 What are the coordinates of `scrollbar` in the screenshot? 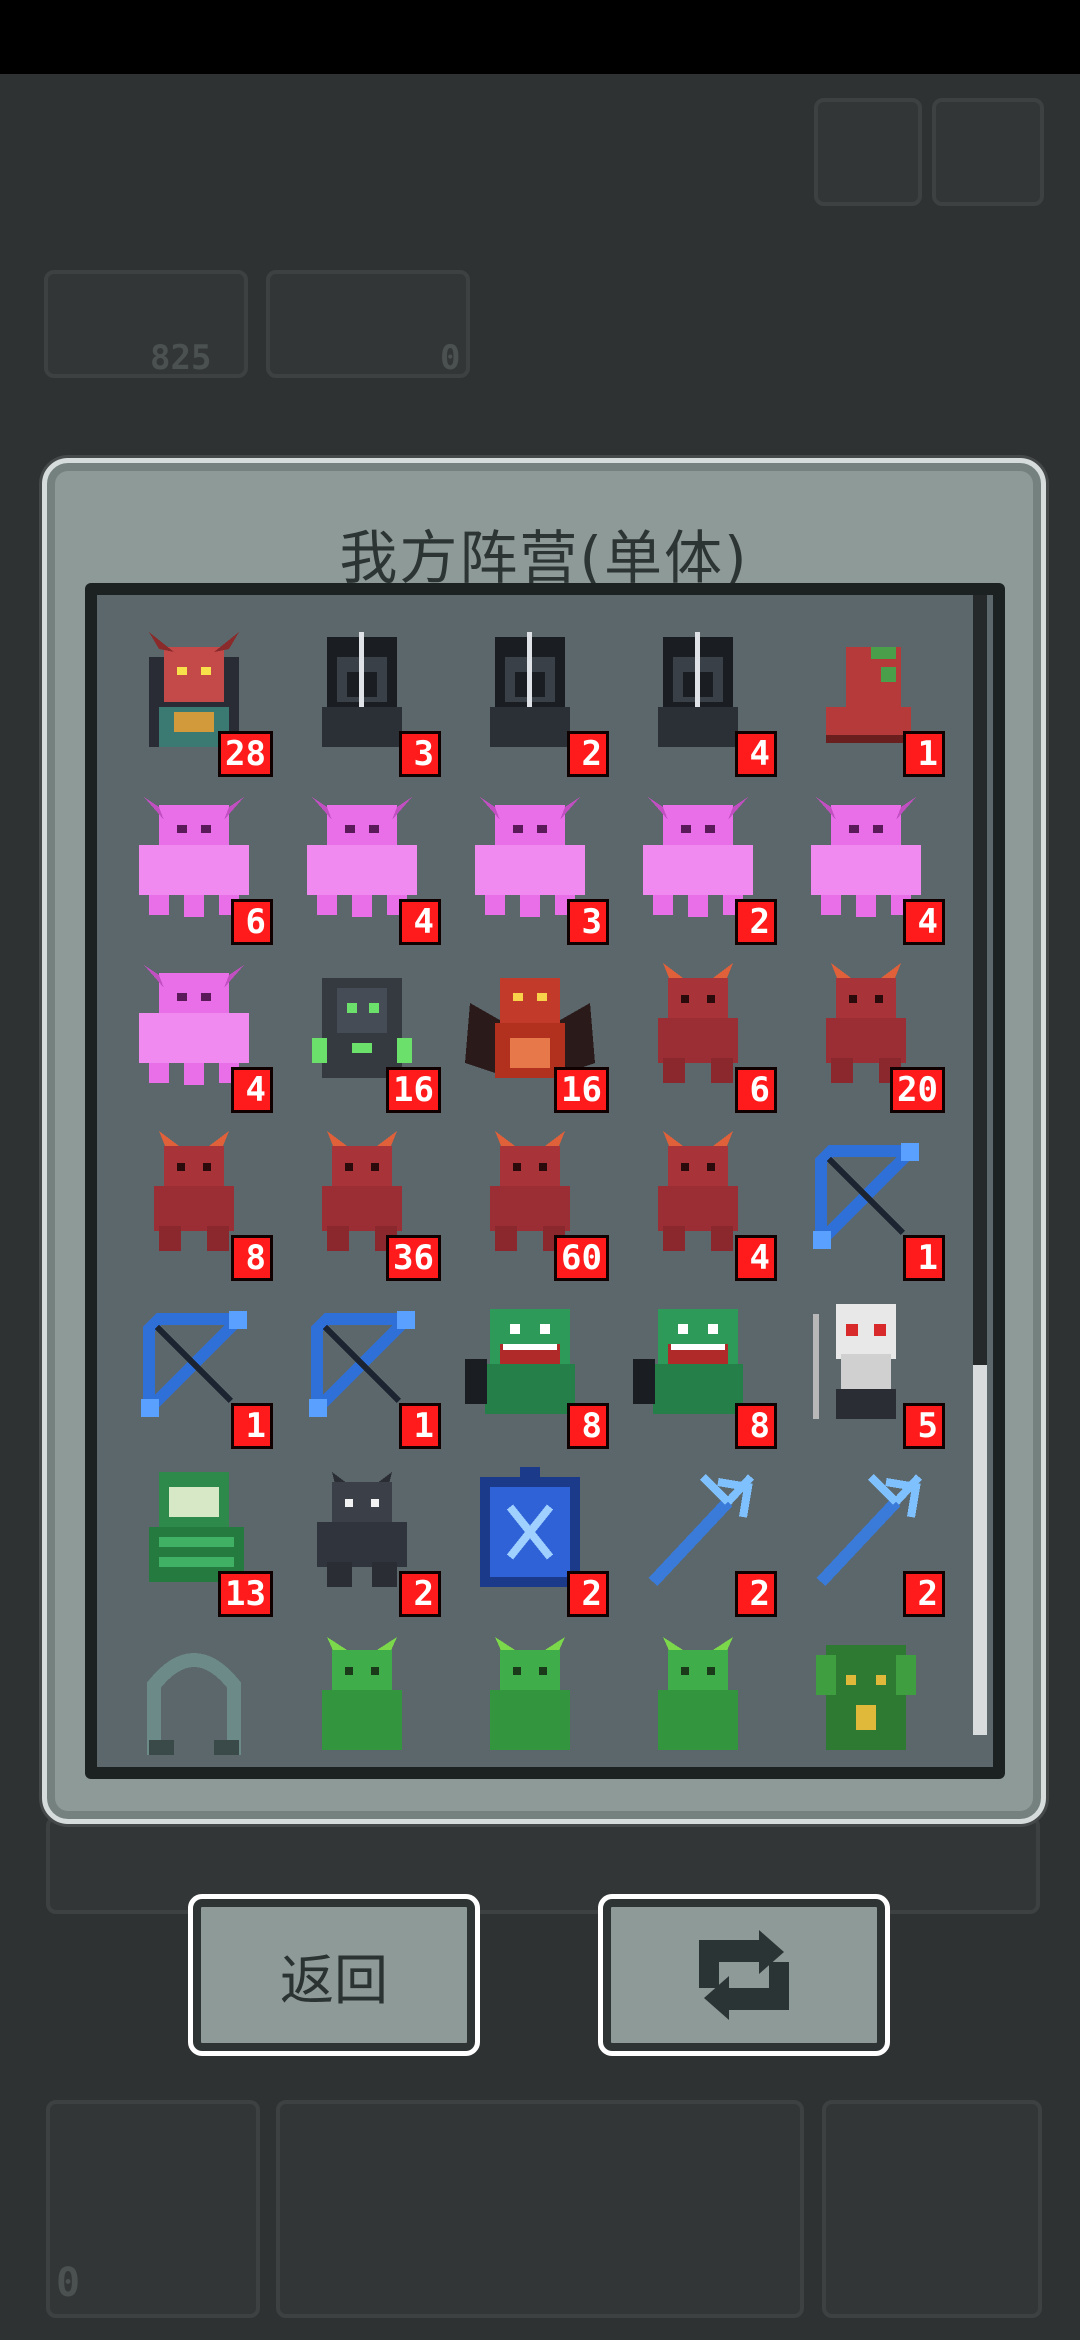 It's located at (980, 1165).